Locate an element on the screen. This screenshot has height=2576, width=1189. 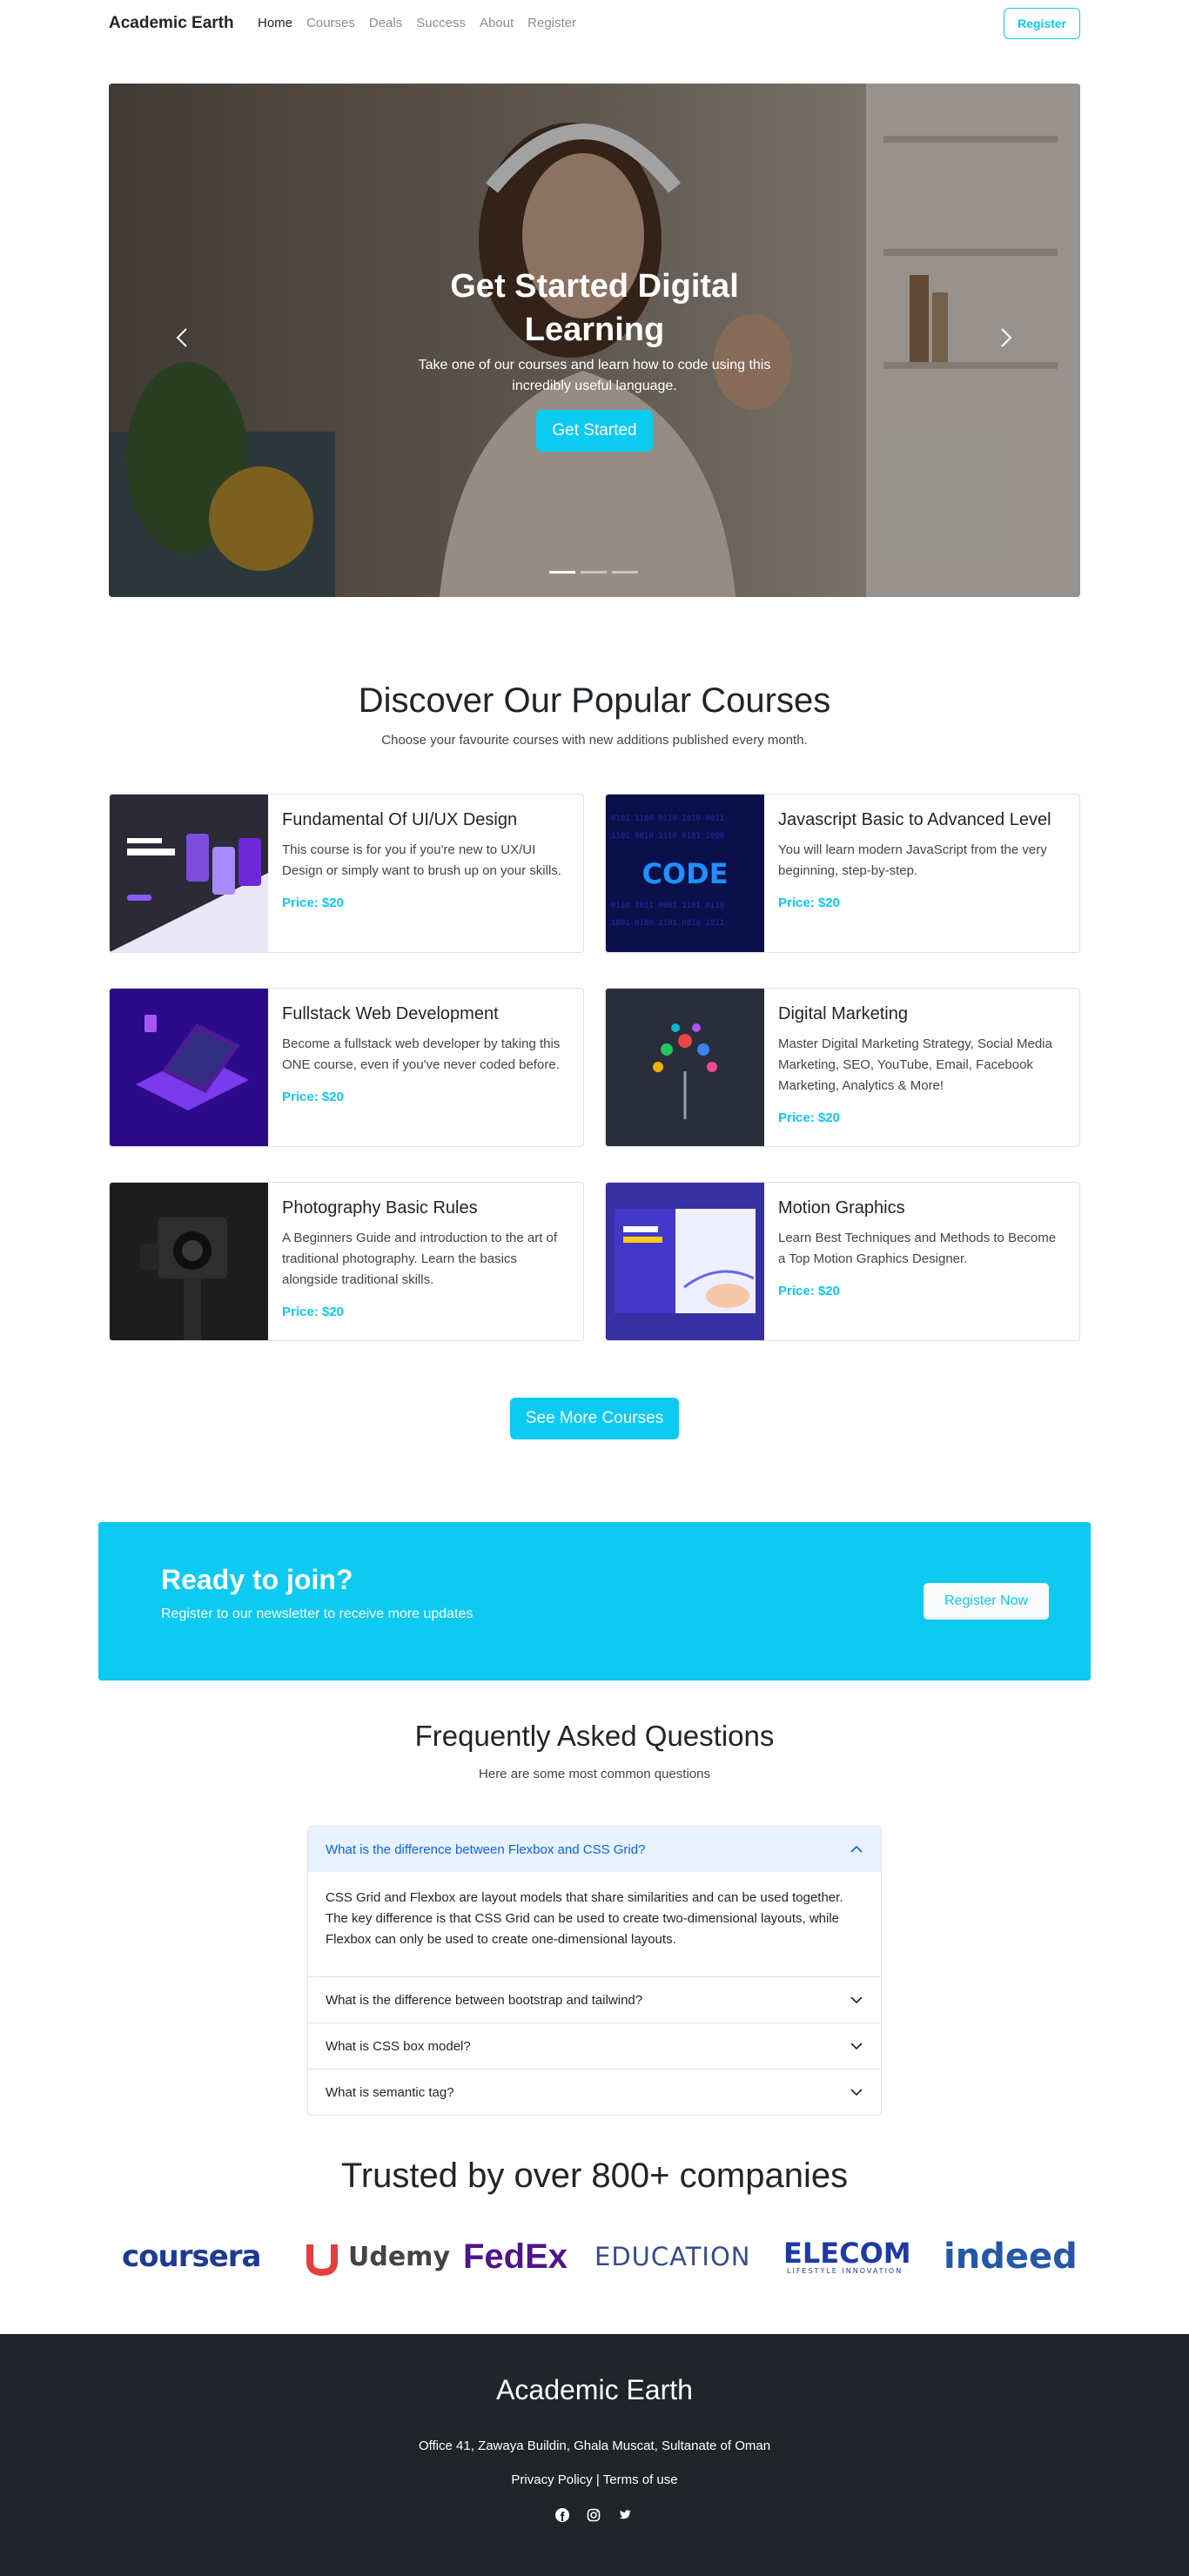
brand-logo: Academic Earth is located at coordinates (171, 23).